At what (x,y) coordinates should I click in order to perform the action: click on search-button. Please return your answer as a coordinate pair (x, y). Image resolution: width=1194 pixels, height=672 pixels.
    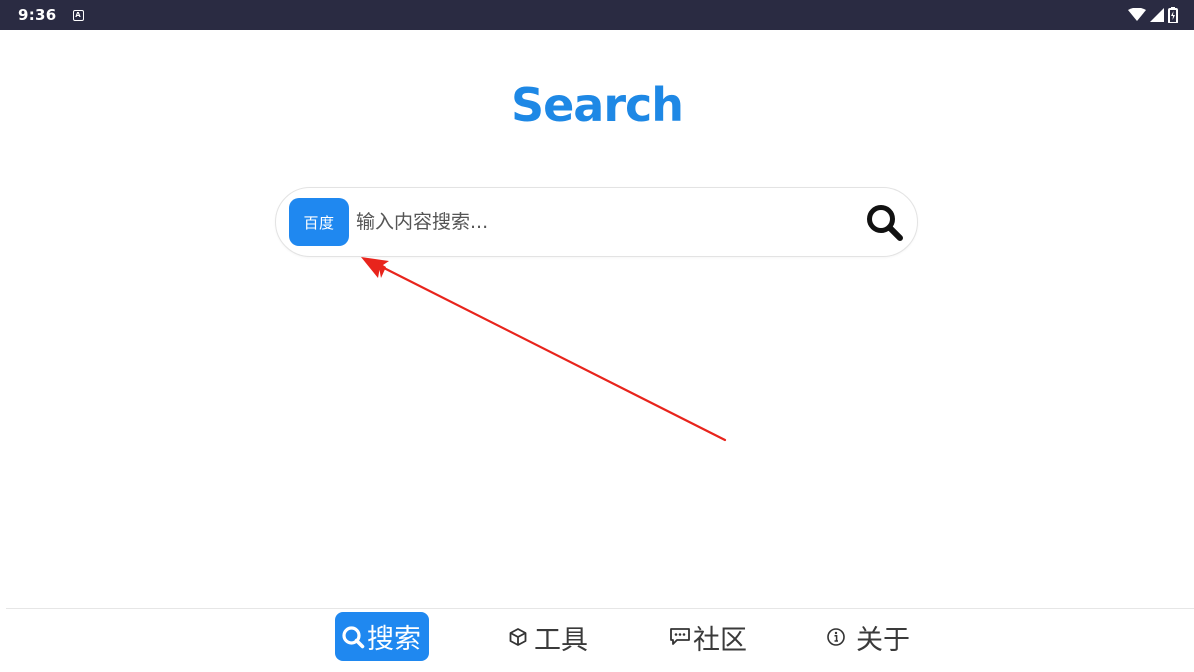
    Looking at the image, I should click on (885, 223).